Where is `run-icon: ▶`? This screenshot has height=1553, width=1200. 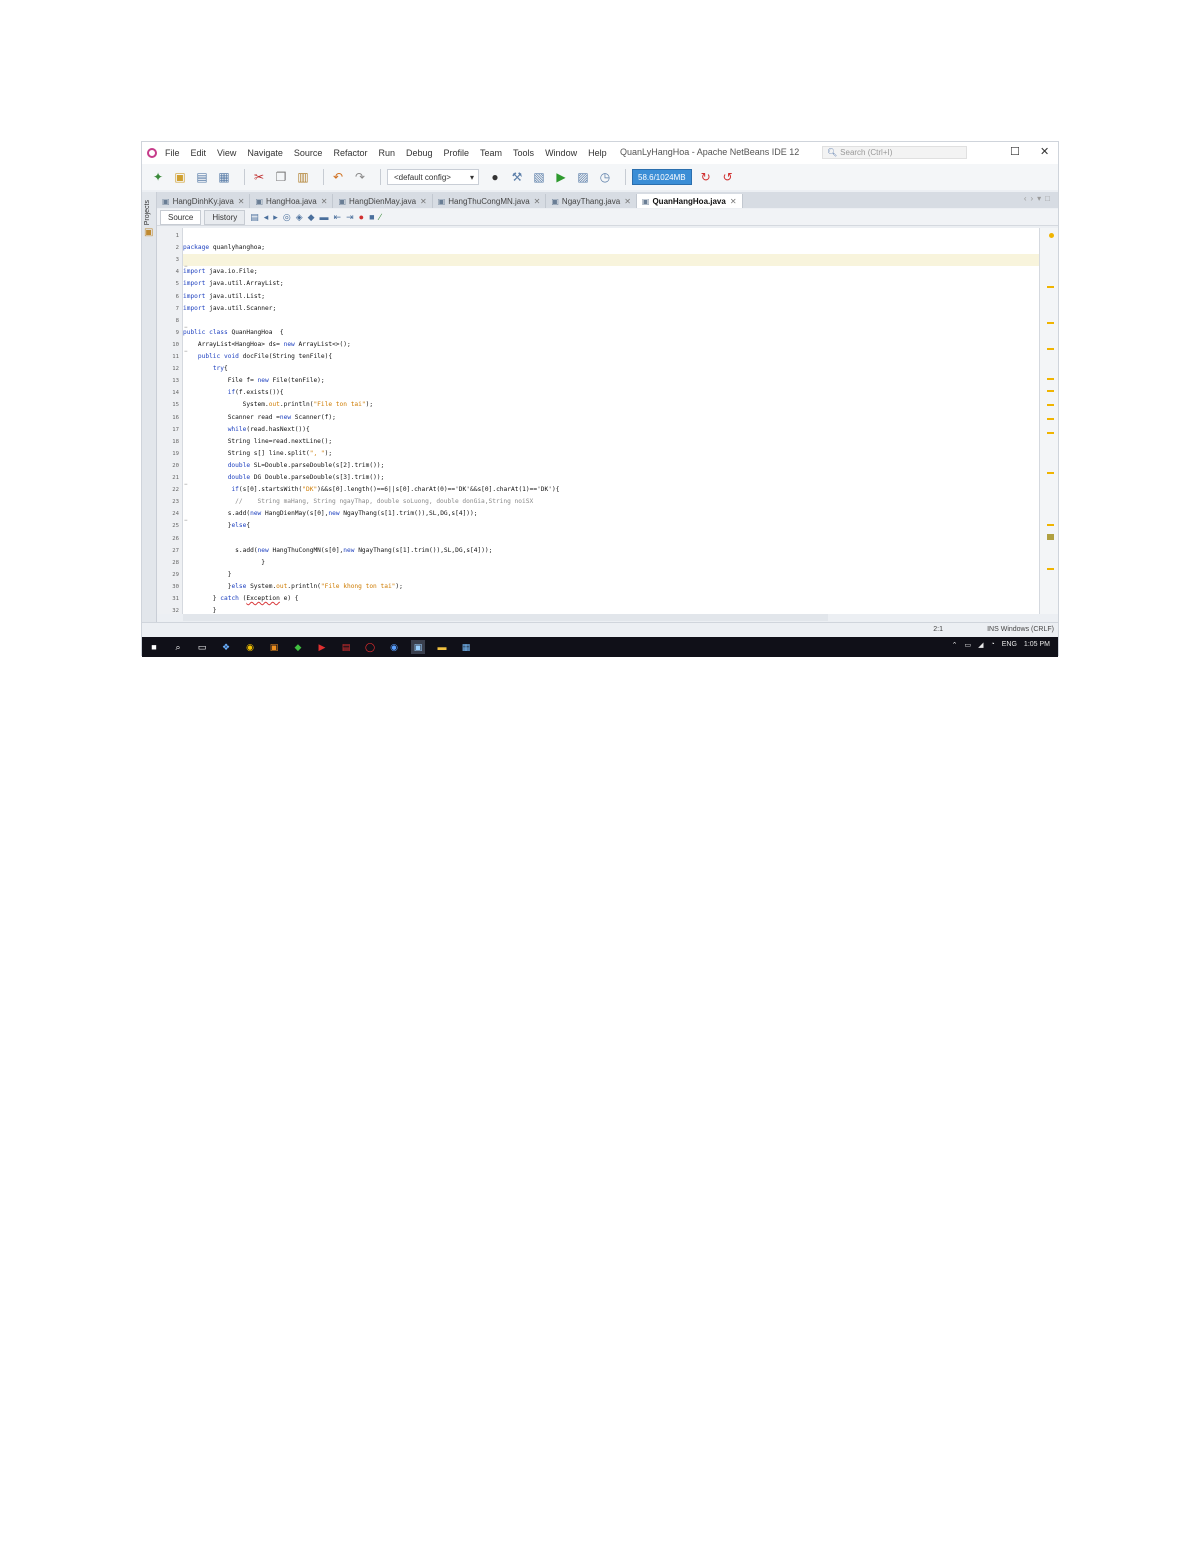 run-icon: ▶ is located at coordinates (561, 177).